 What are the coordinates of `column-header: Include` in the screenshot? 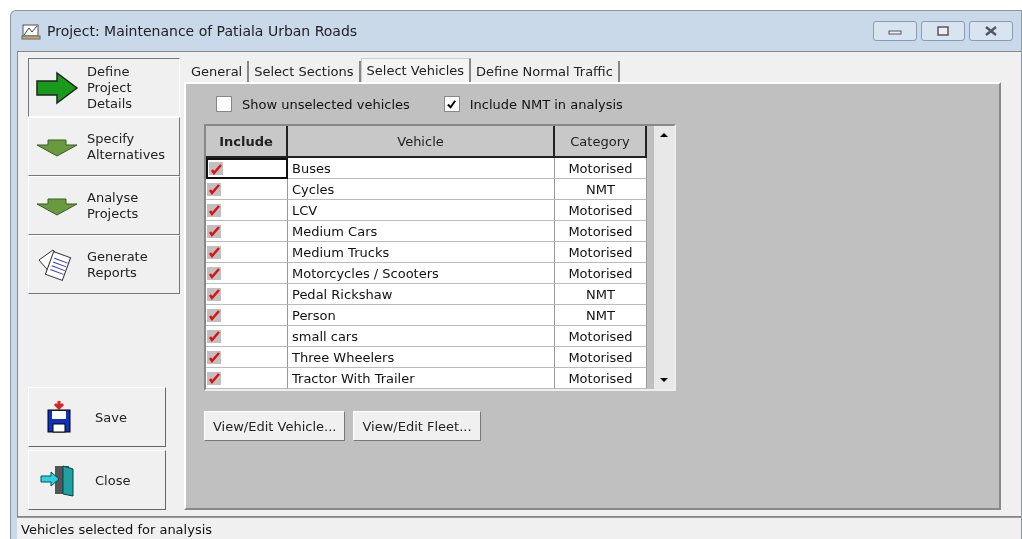 It's located at (247, 142).